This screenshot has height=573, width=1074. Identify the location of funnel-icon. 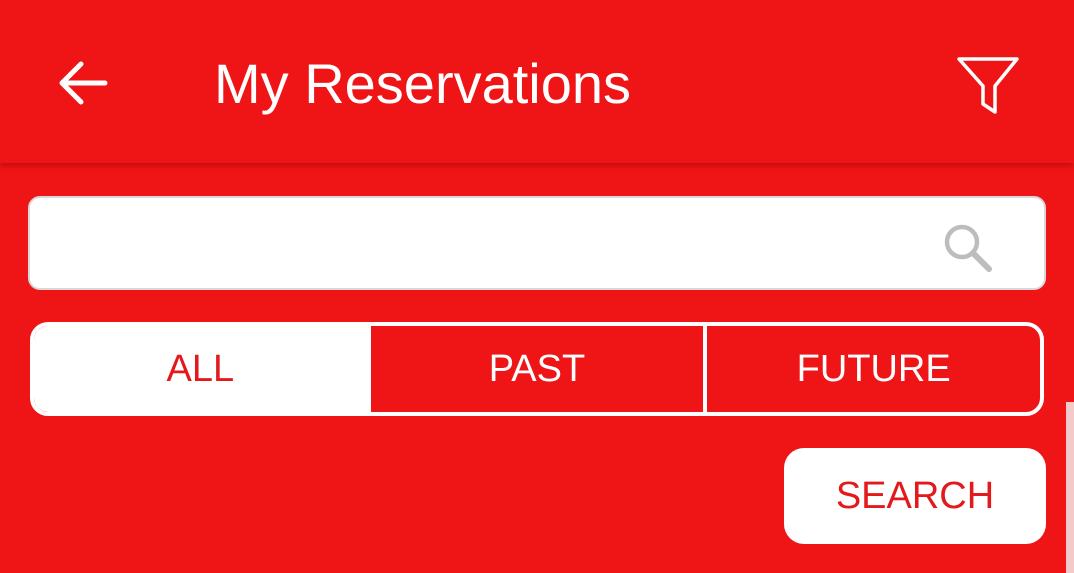
(988, 85).